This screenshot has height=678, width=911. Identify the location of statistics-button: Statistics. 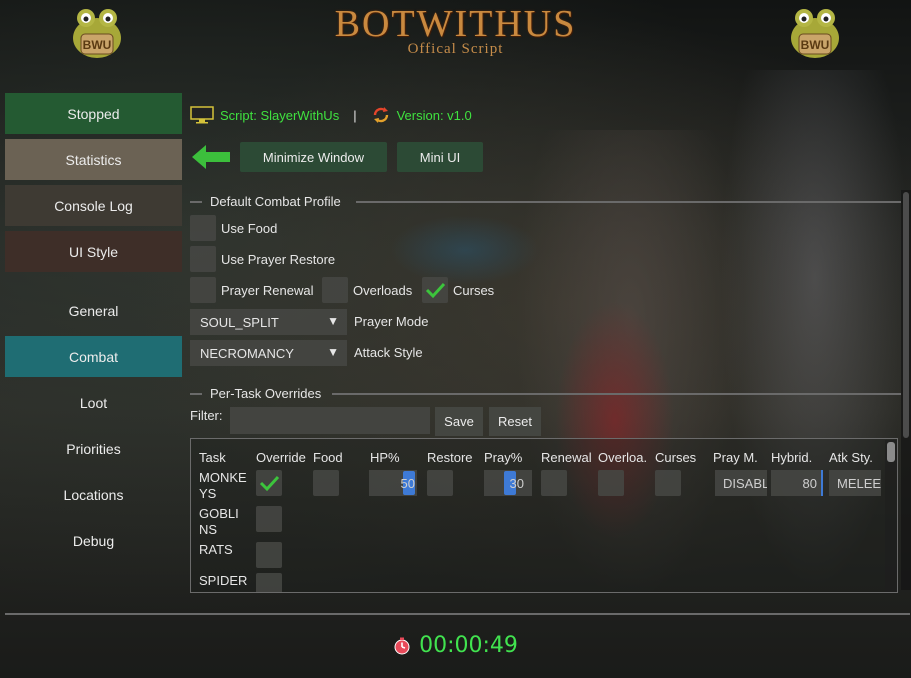
(93, 159).